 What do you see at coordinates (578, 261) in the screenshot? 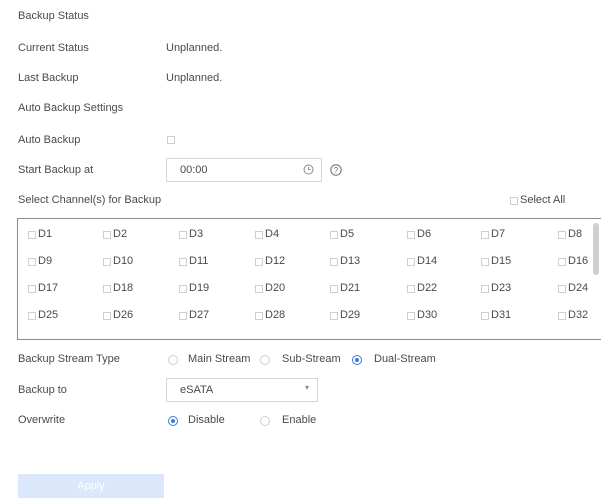
I see `channel-label: D16` at bounding box center [578, 261].